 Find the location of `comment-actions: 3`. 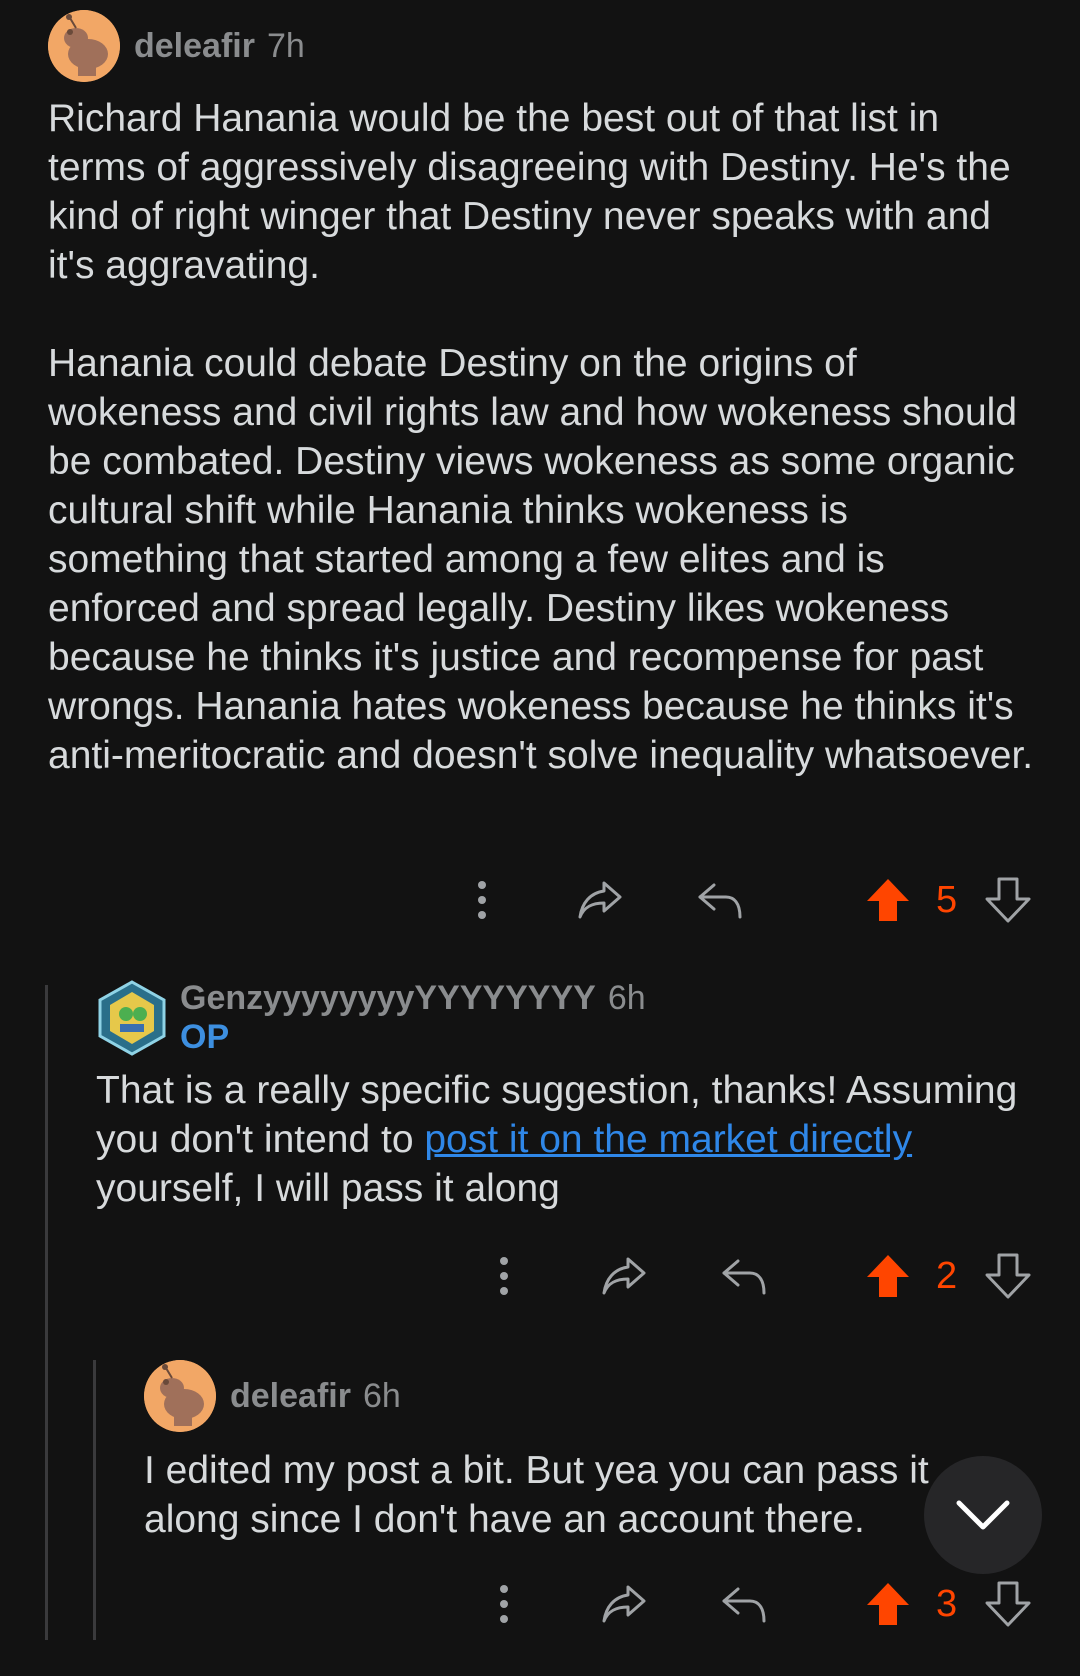

comment-actions: 3 is located at coordinates (540, 1604).